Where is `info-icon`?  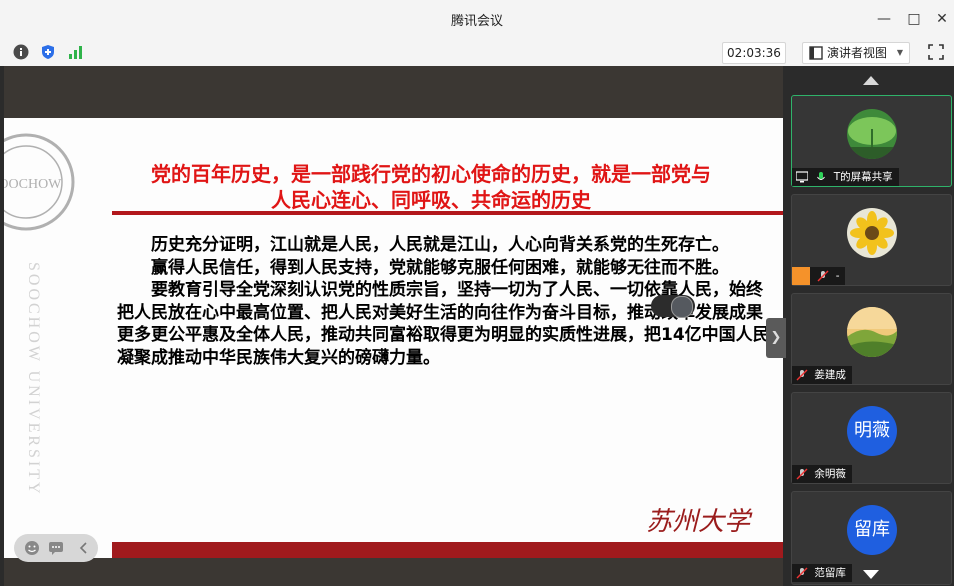 info-icon is located at coordinates (21, 52).